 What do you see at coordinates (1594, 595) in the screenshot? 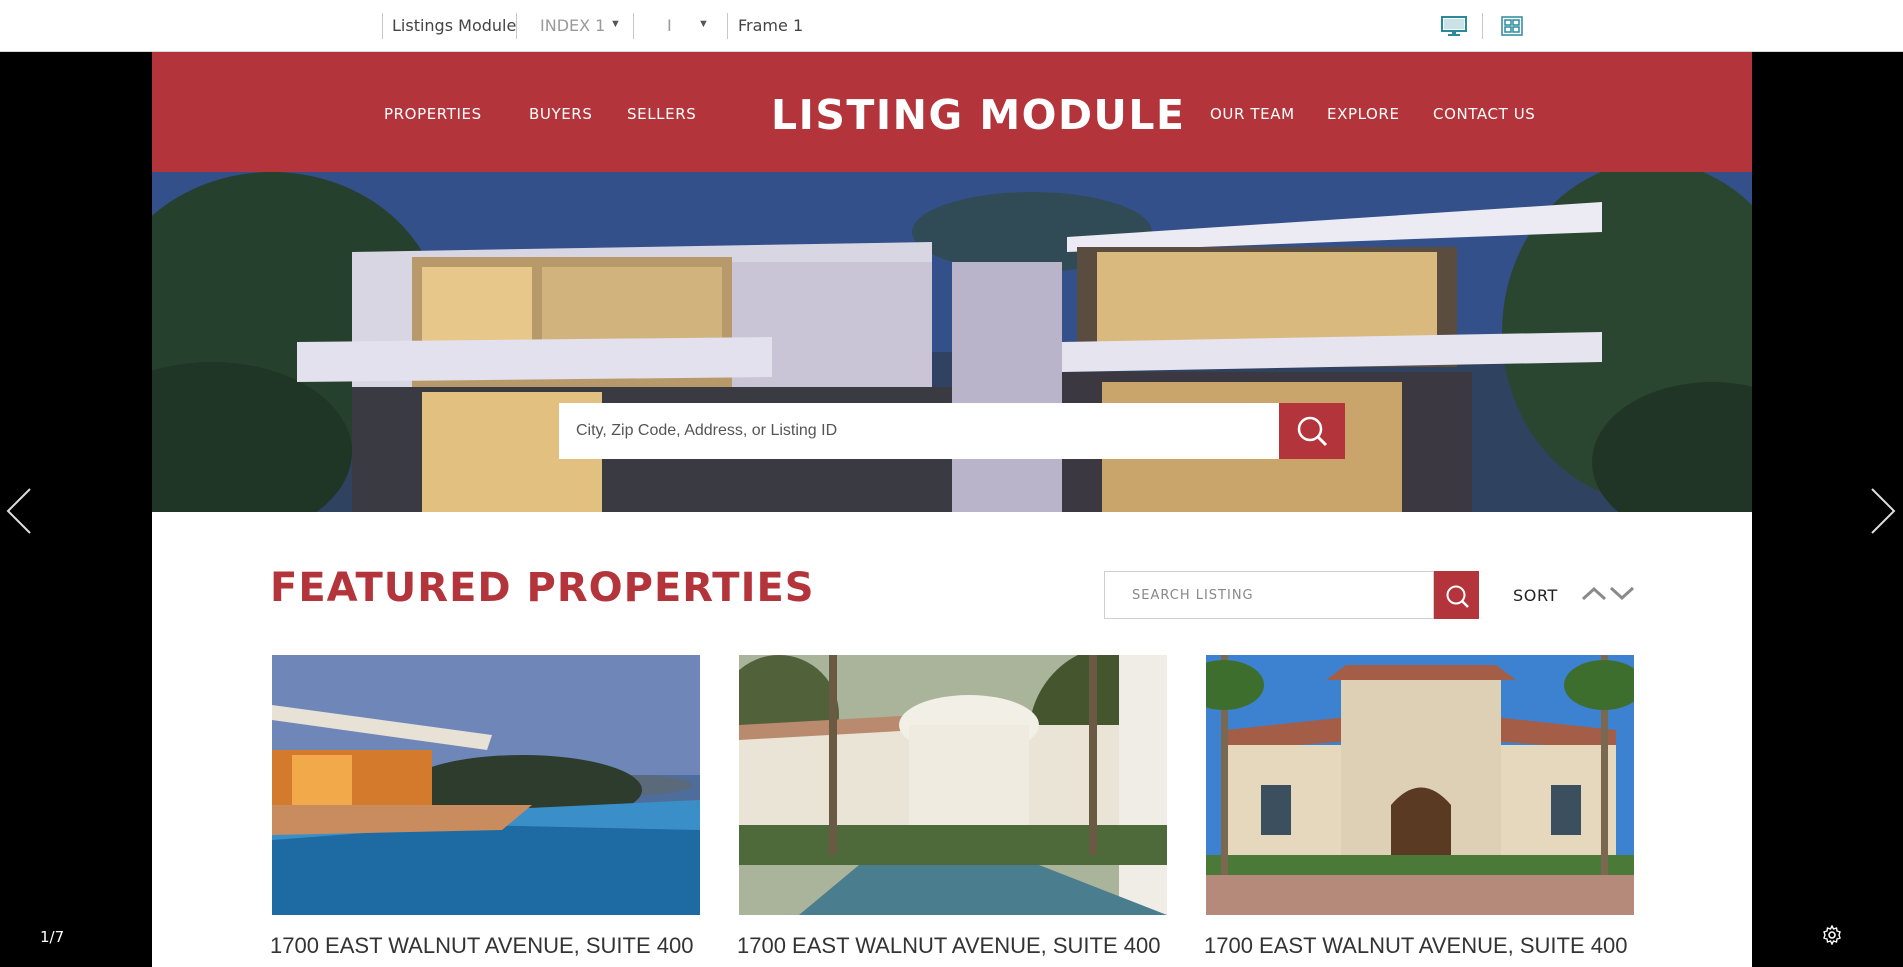
I see `chevron-up-icon` at bounding box center [1594, 595].